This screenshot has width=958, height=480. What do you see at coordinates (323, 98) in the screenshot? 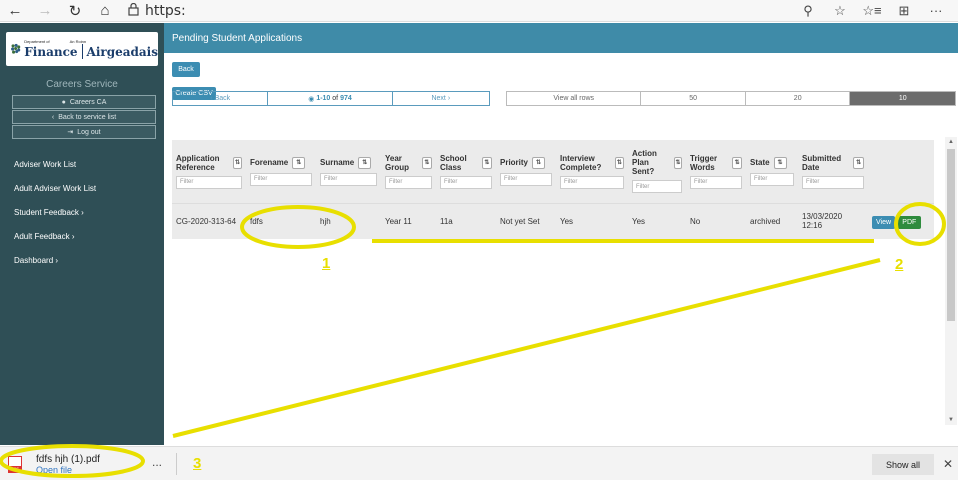
I see `pager-range-bold: 1-10` at bounding box center [323, 98].